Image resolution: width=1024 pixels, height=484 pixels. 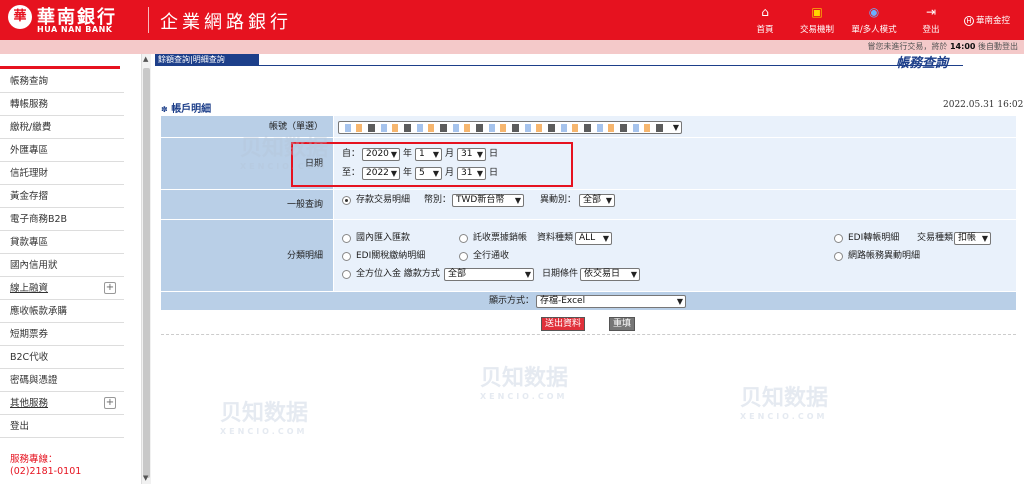 What do you see at coordinates (675, 205) in the screenshot?
I see `general-query-row: 存款交易明細 幣別： TWD新台幣 ▼ 異動別： 全部 ▼` at bounding box center [675, 205].